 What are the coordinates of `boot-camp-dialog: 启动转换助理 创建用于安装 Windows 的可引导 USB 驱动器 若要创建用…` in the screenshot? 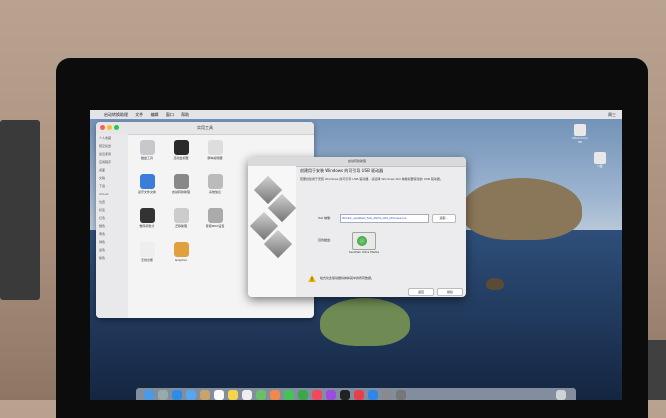 It's located at (357, 227).